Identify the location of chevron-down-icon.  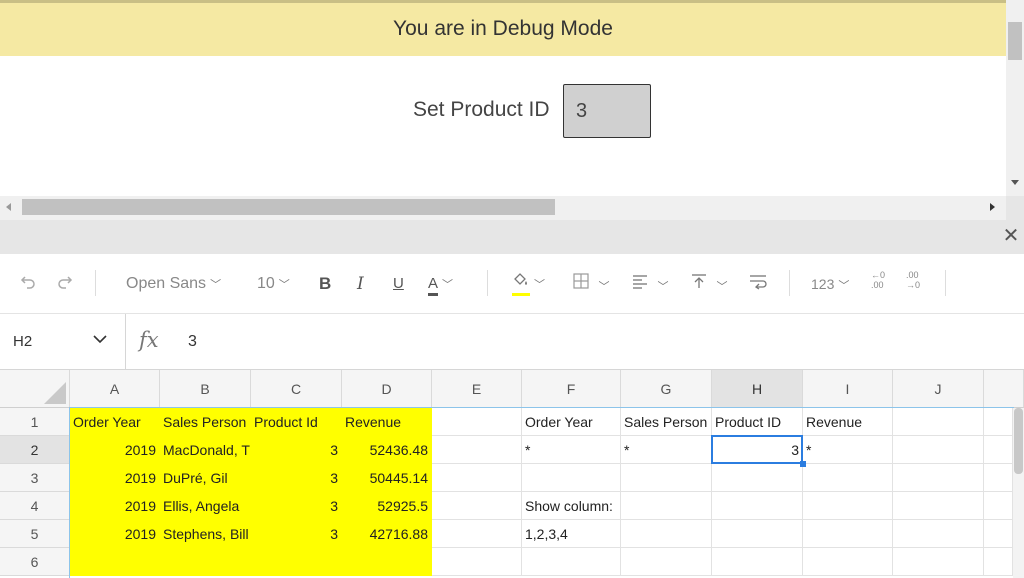
(100, 341).